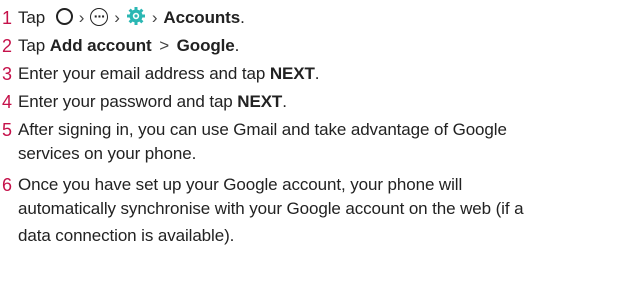 This screenshot has height=285, width=643. I want to click on step-text: Enter your email address and tap, so click(142, 73).